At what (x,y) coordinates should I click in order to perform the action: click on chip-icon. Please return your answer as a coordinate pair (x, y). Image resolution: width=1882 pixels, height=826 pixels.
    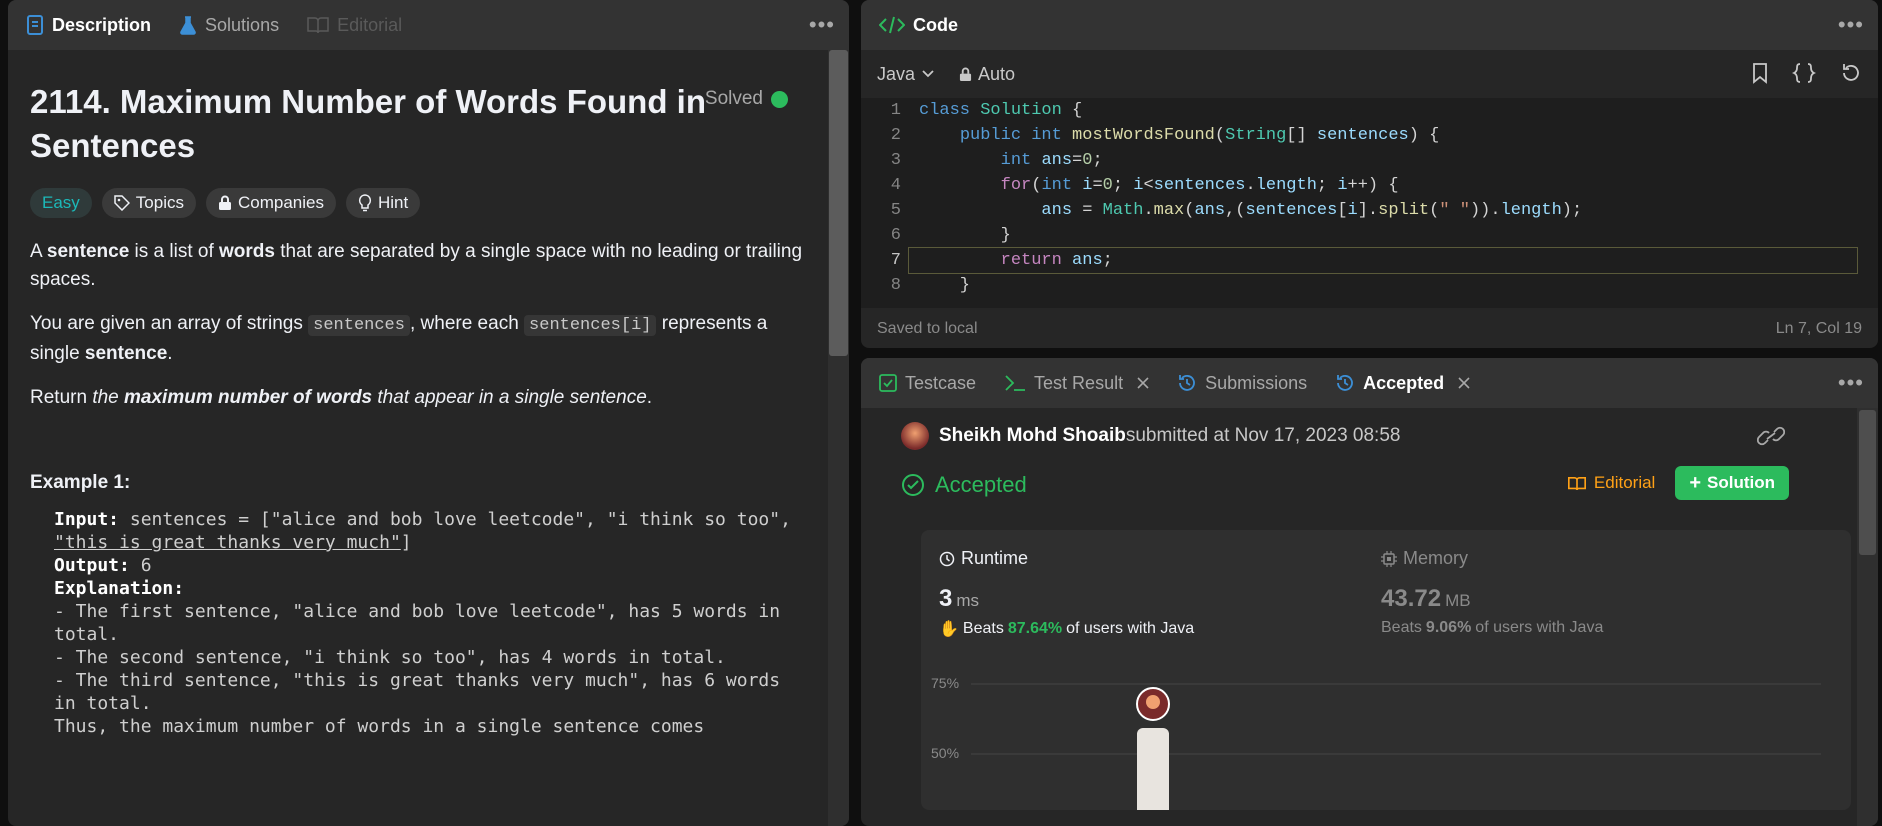
    Looking at the image, I should click on (1389, 558).